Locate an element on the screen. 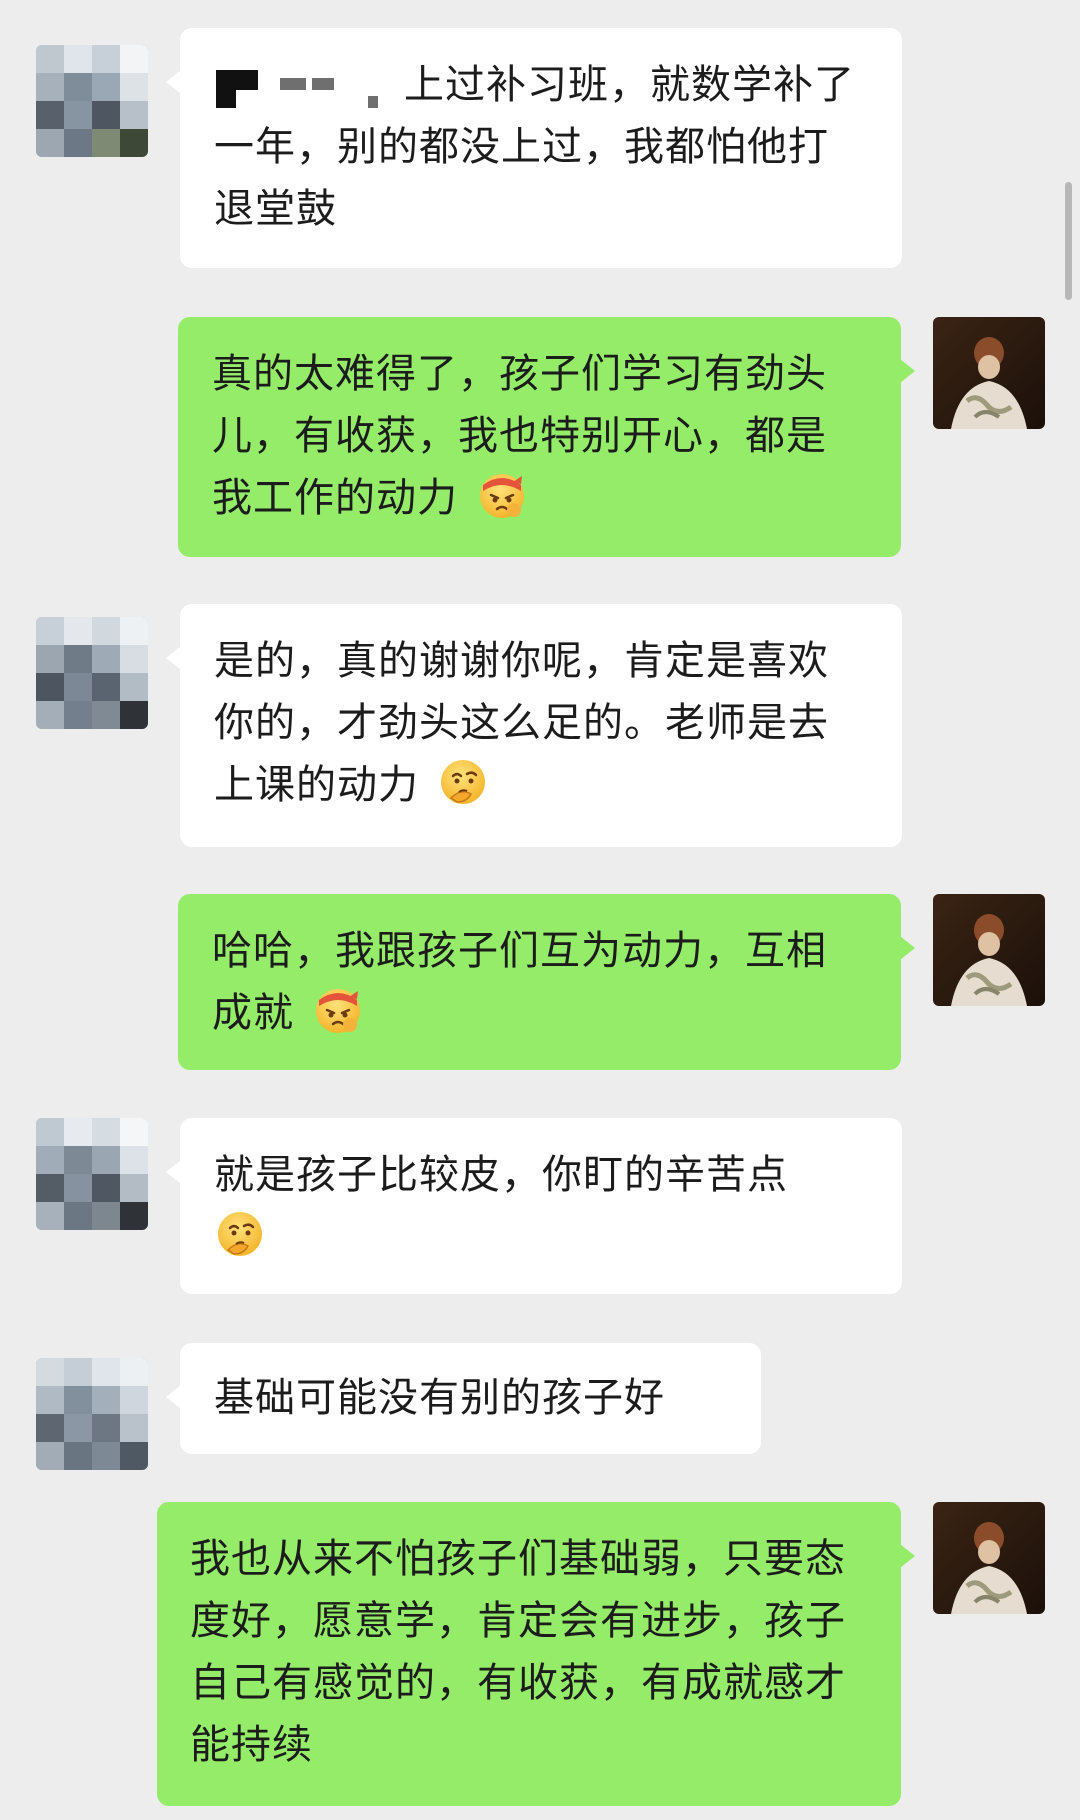 This screenshot has height=1820, width=1080. message-bubble: 哈哈，我跟孩子们互为动力，互相成就 is located at coordinates (546, 982).